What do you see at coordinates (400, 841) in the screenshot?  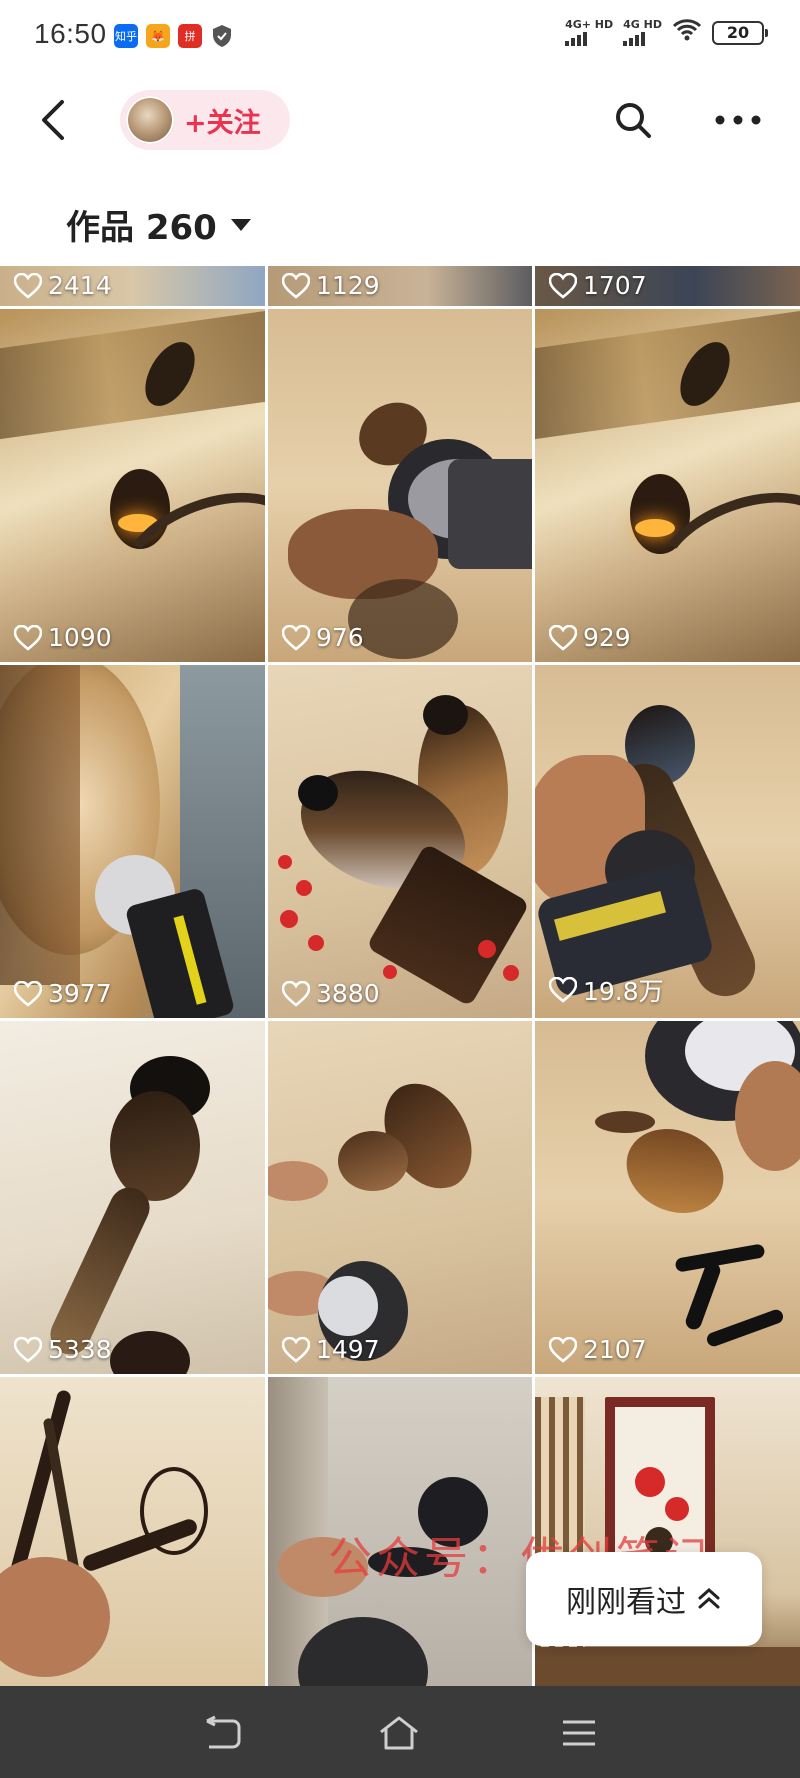 I see `video-tile: 3880` at bounding box center [400, 841].